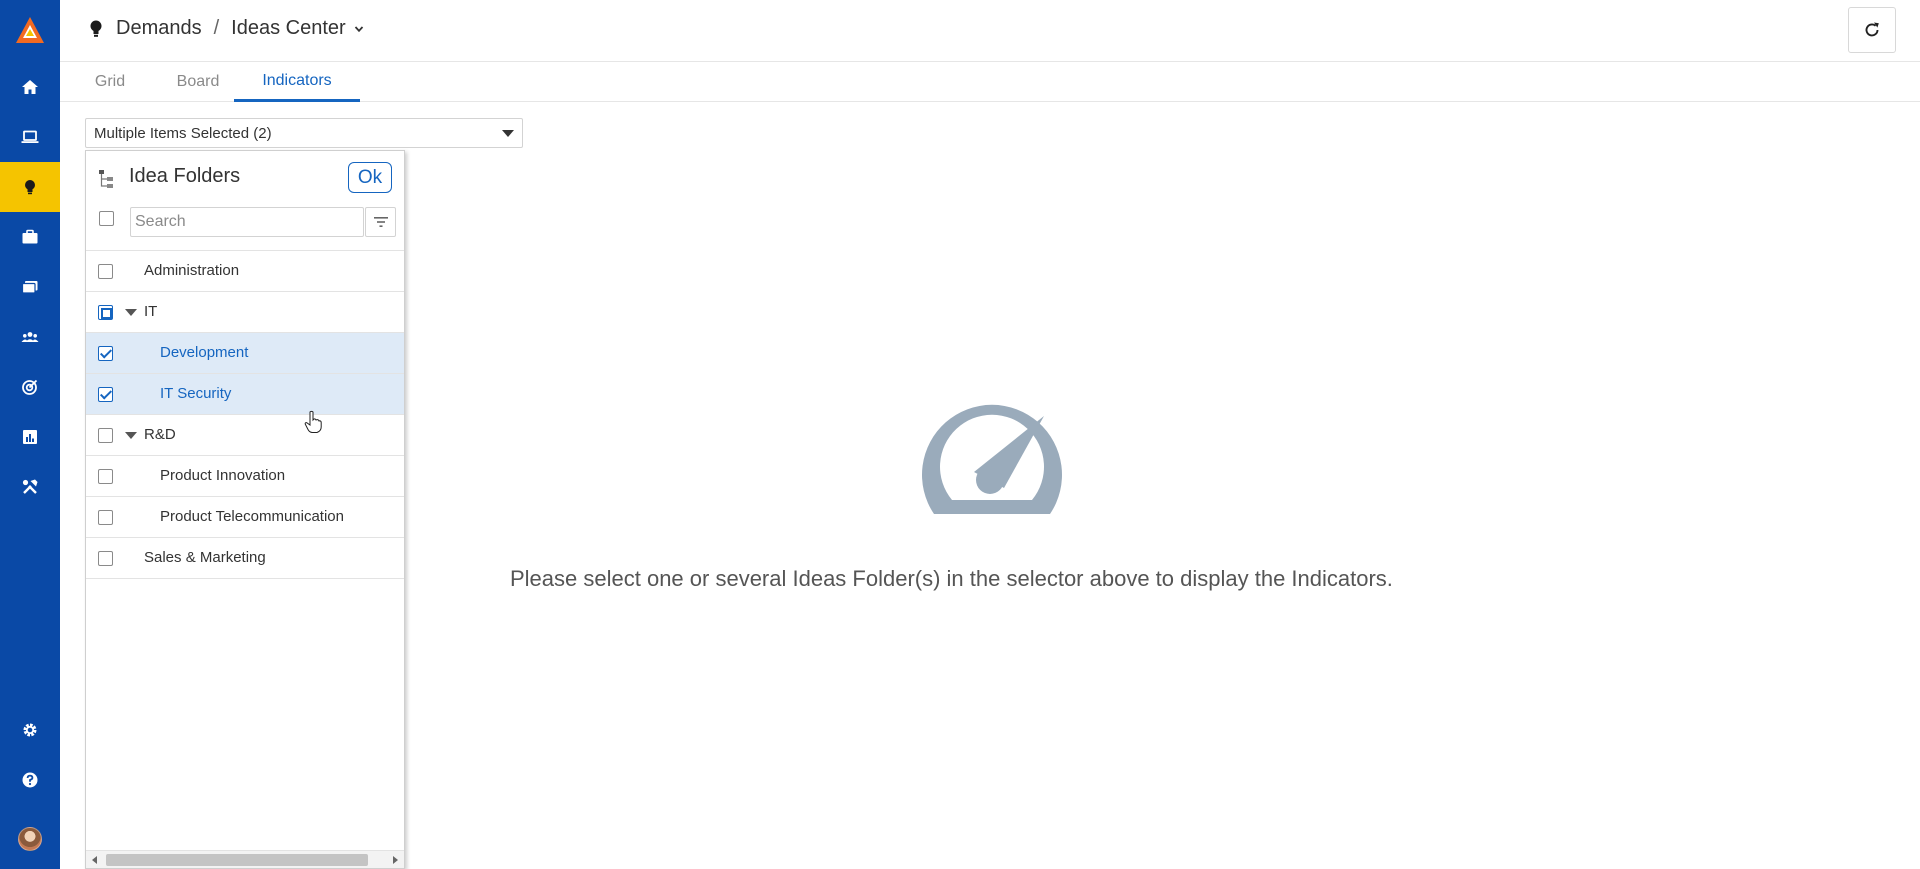  I want to click on folder-label: R&D, so click(160, 434).